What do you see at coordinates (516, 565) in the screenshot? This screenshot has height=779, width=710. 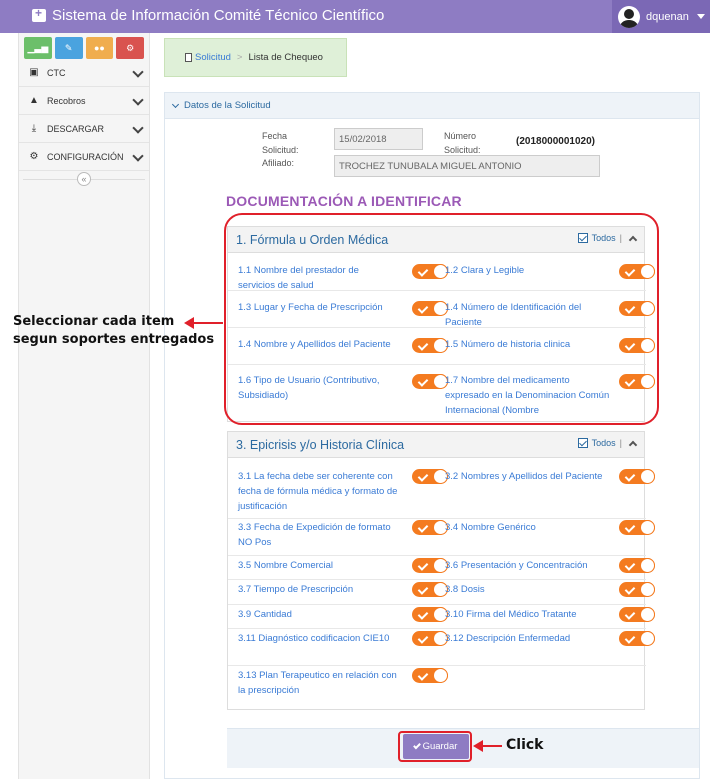 I see `item-label: 3.6 Presentación y Concentración` at bounding box center [516, 565].